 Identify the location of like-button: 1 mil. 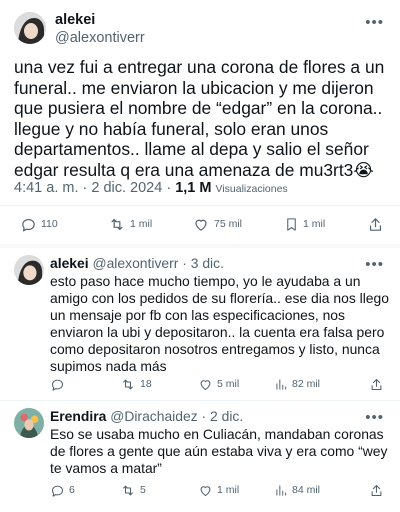
(218, 490).